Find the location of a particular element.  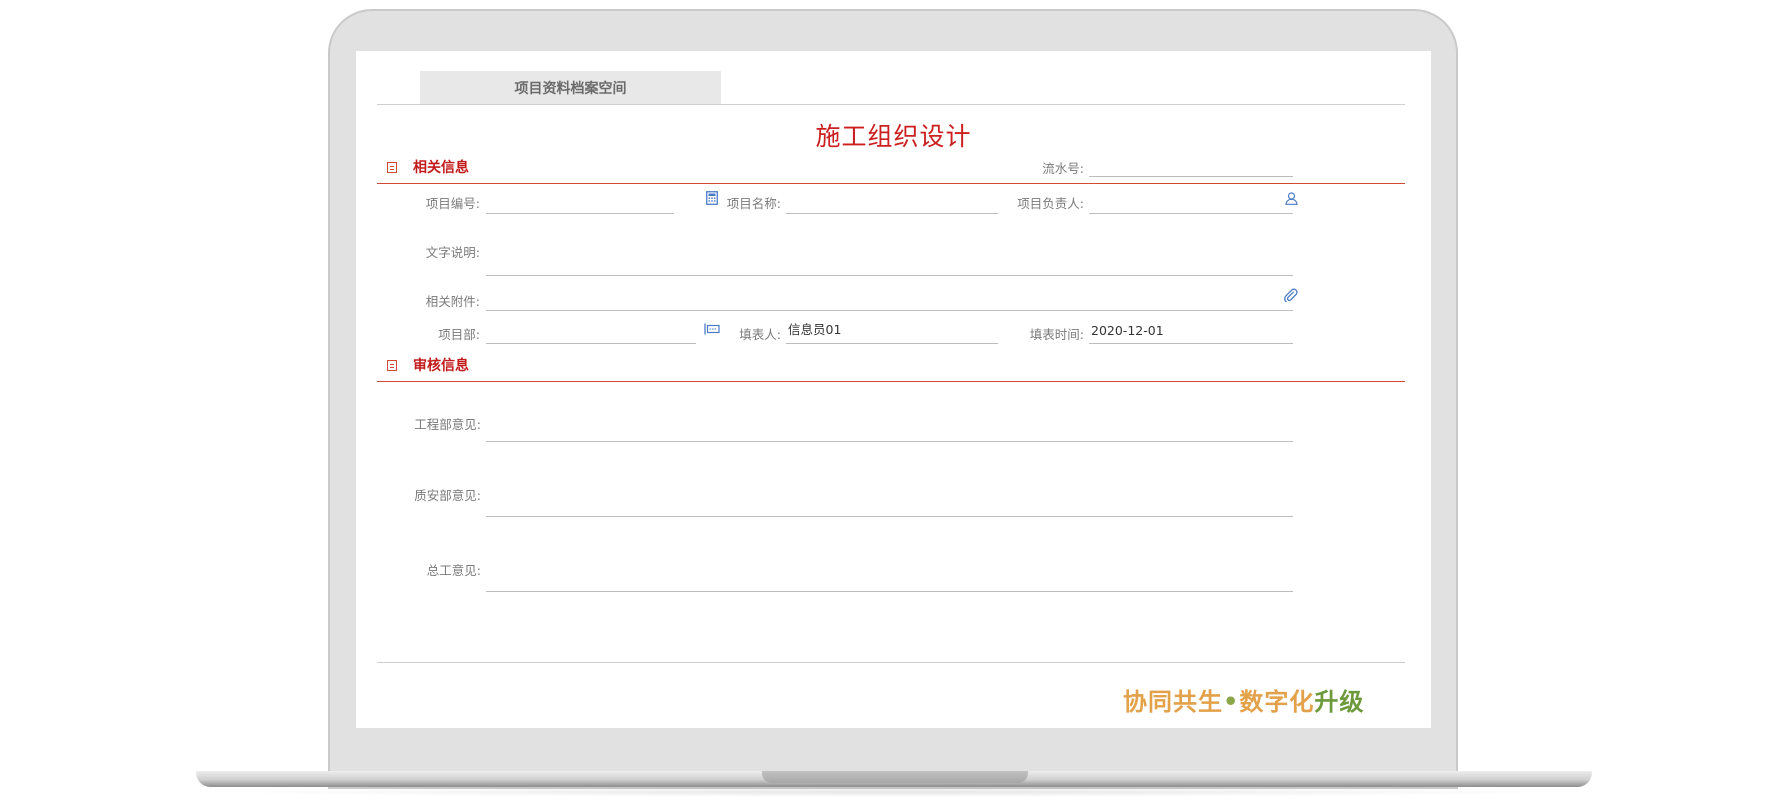

project-manager-label: 项目负责人: is located at coordinates (1050, 203).